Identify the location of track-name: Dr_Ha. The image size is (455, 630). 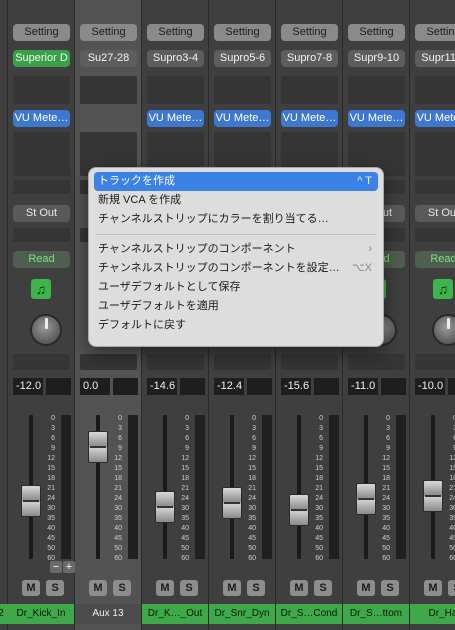
(432, 614).